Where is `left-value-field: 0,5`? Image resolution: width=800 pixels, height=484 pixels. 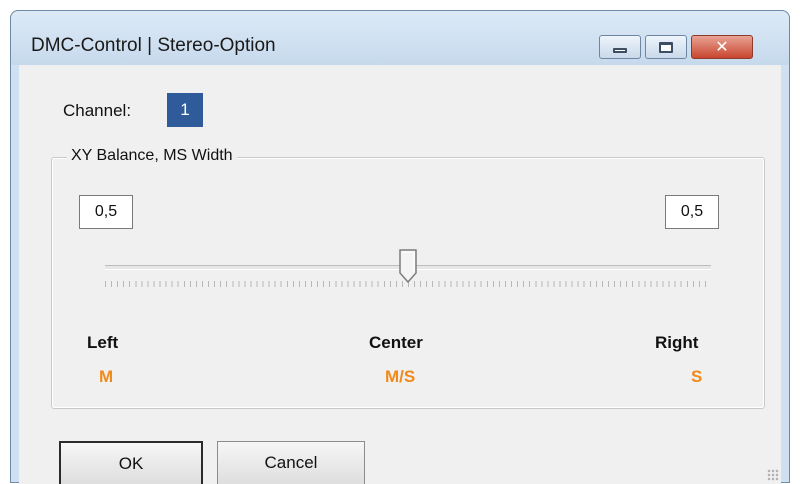
left-value-field: 0,5 is located at coordinates (106, 212).